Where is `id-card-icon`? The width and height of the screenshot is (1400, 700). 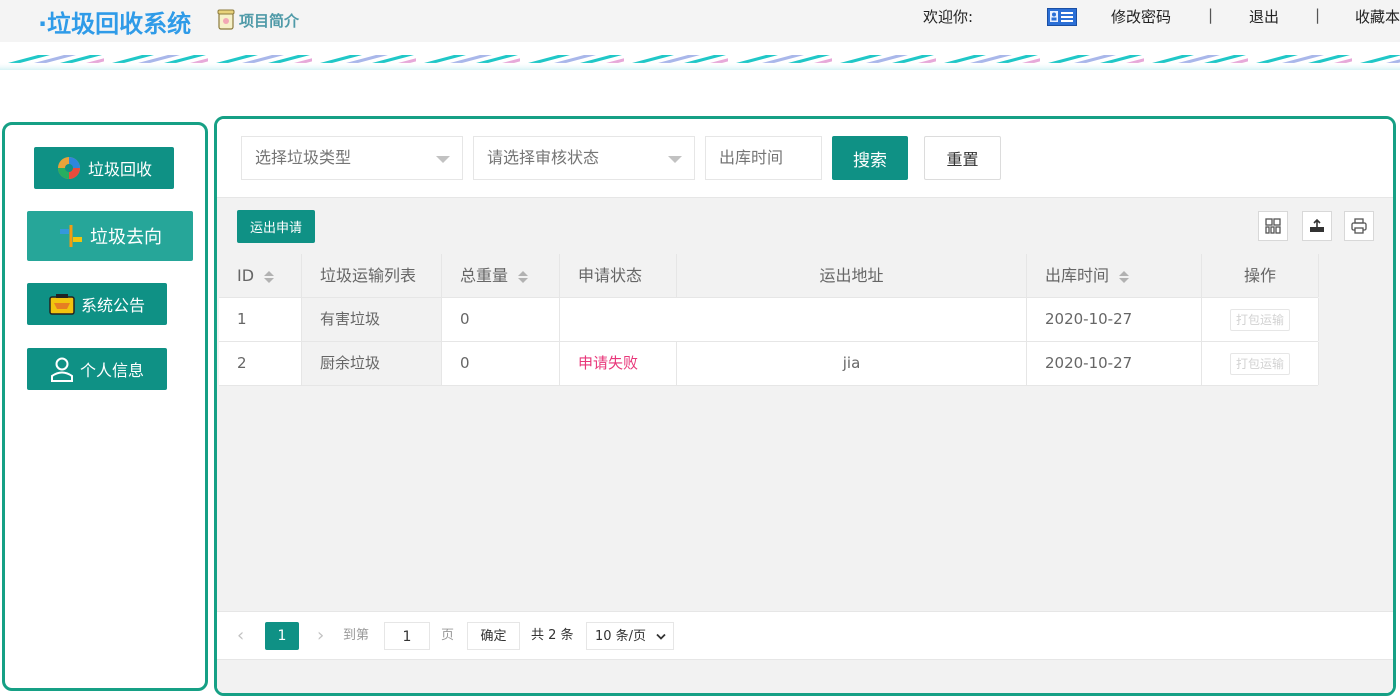 id-card-icon is located at coordinates (1062, 17).